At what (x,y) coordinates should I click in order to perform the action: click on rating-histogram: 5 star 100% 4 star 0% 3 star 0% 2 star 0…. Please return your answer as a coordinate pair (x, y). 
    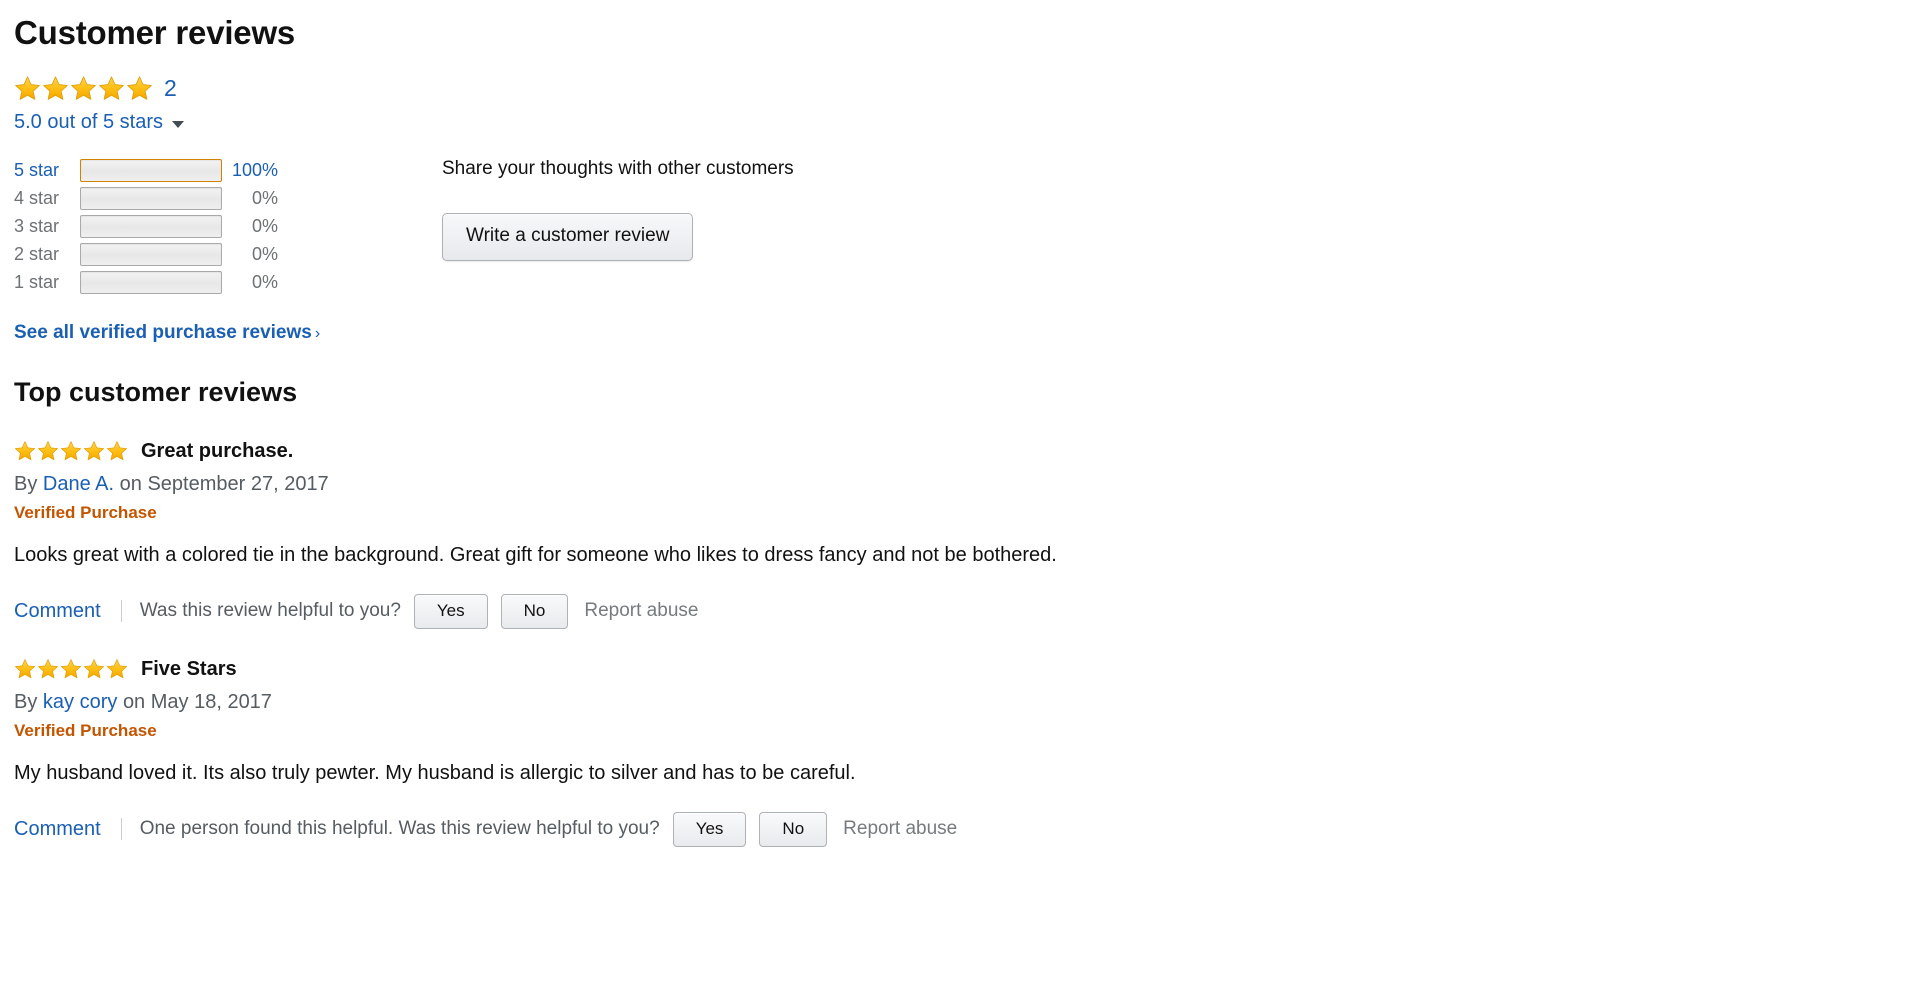
    Looking at the image, I should click on (189, 226).